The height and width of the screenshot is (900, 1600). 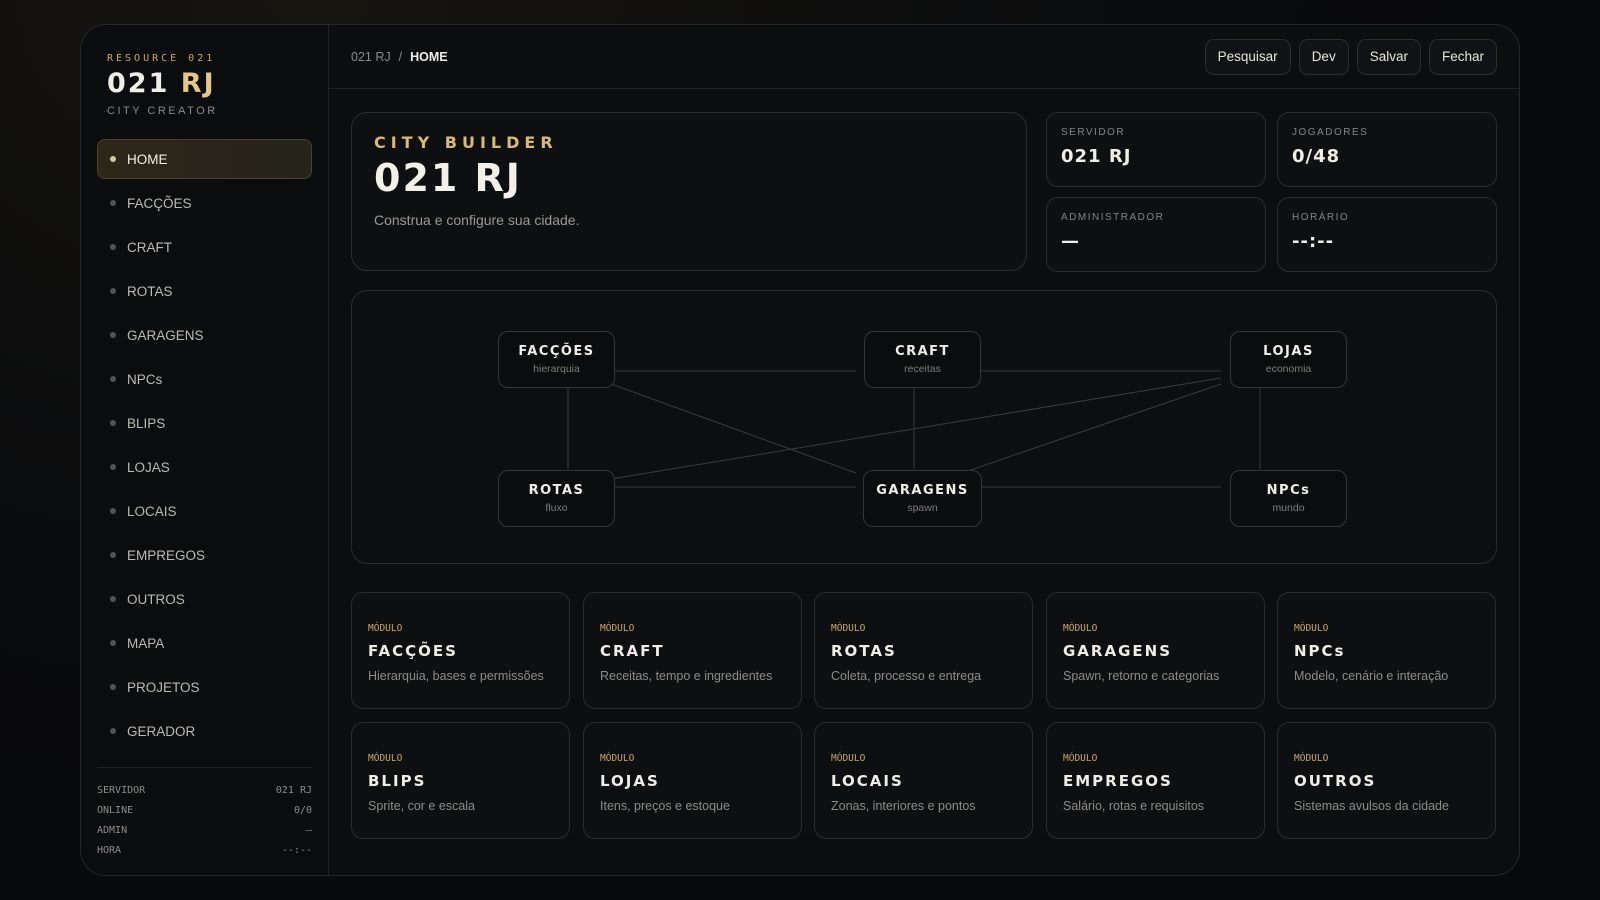 What do you see at coordinates (460, 780) in the screenshot?
I see `module-card-blips: MÓDULO BLIPS Sprite, cor e escala` at bounding box center [460, 780].